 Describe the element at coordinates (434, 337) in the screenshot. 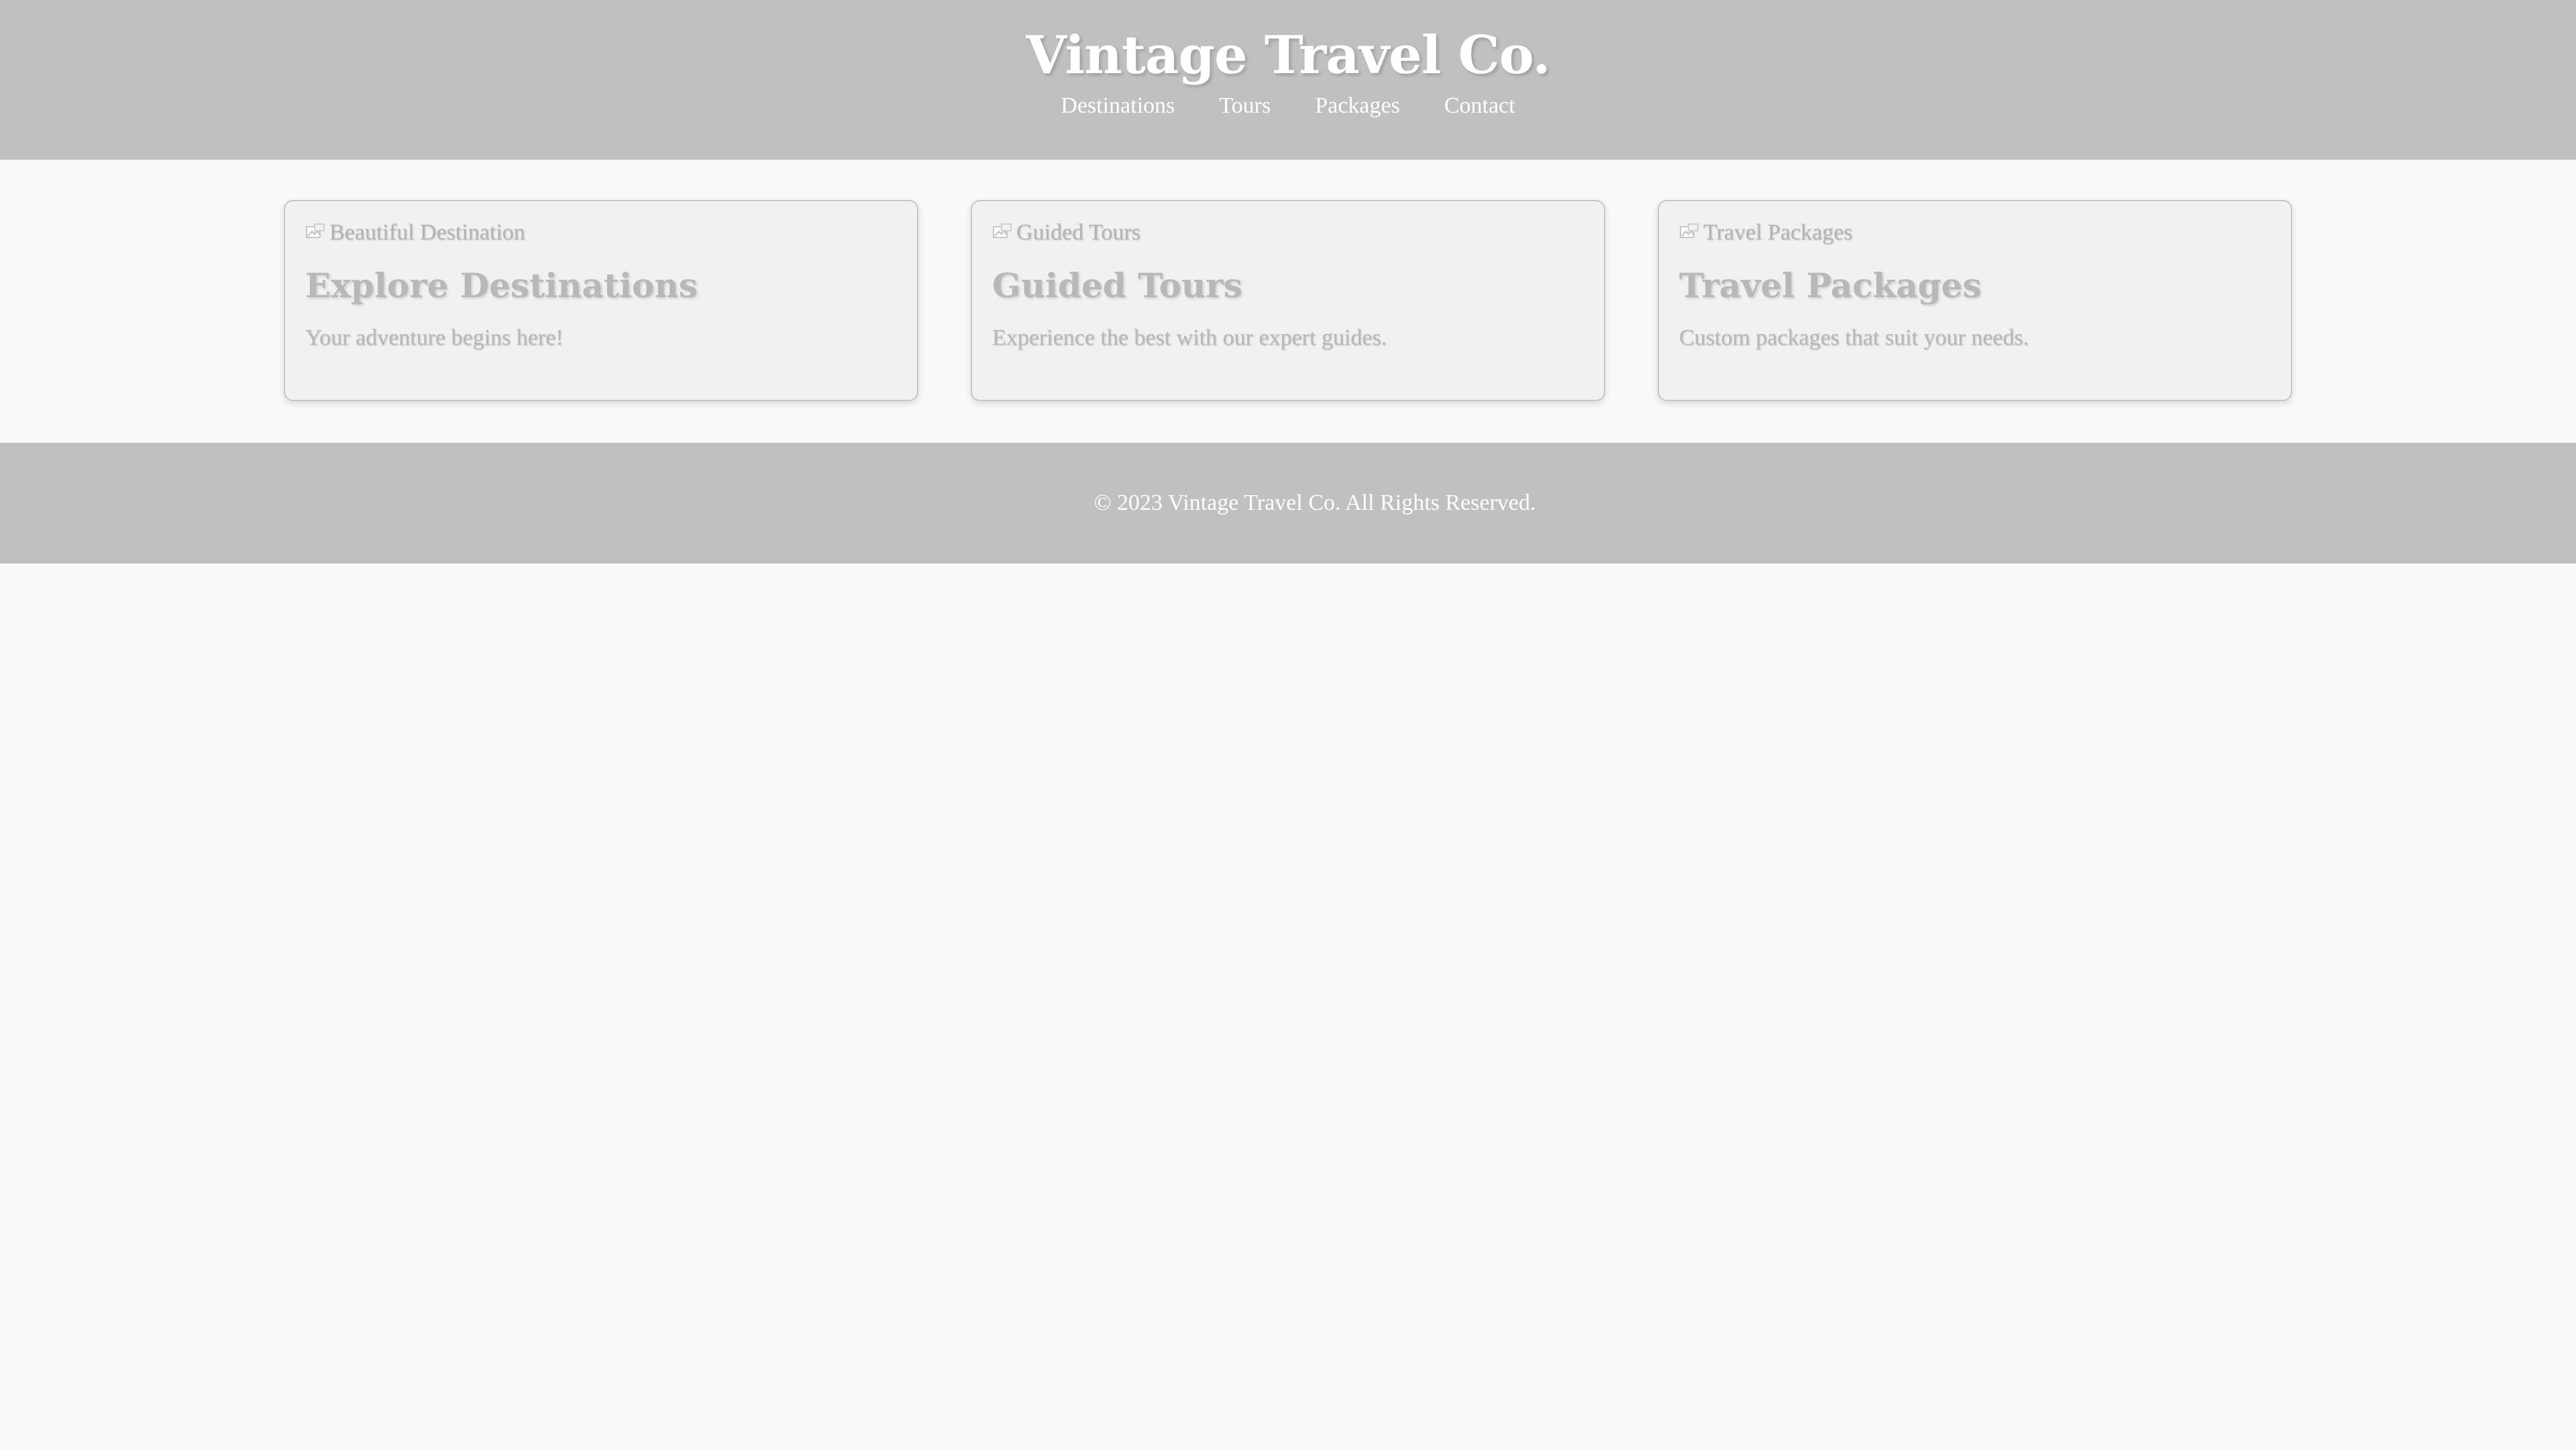

I see `card-description: Your adventure begins here!` at that location.